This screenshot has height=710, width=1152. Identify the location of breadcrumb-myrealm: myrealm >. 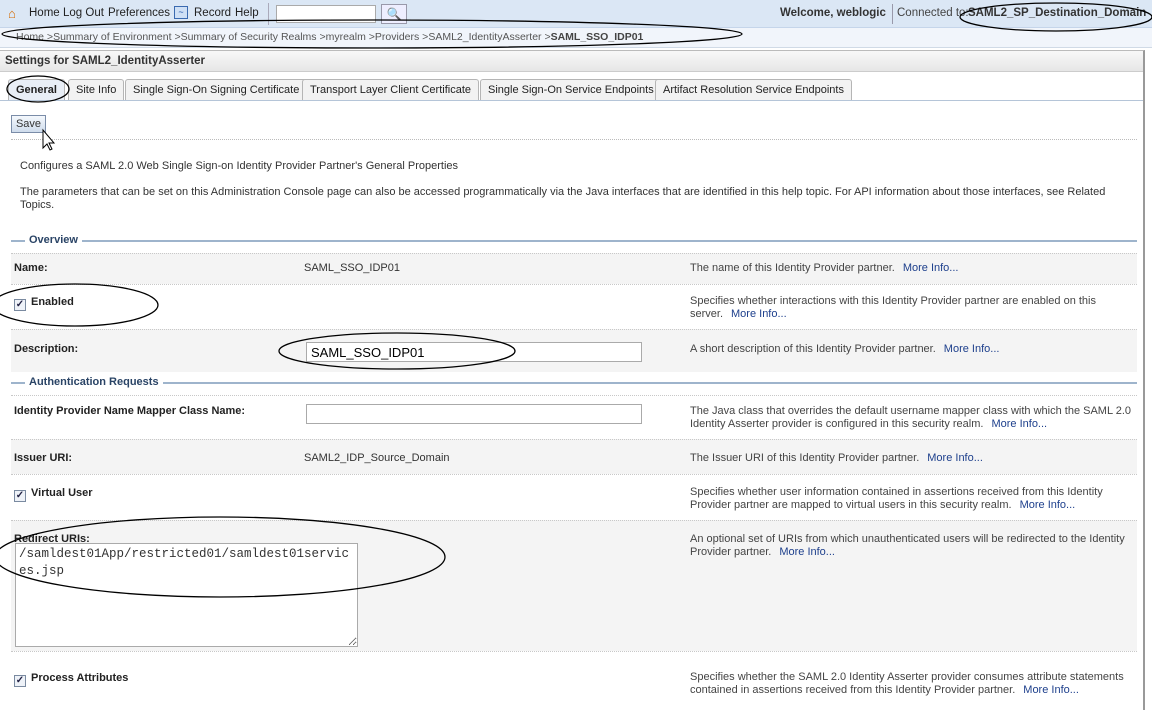
(350, 37).